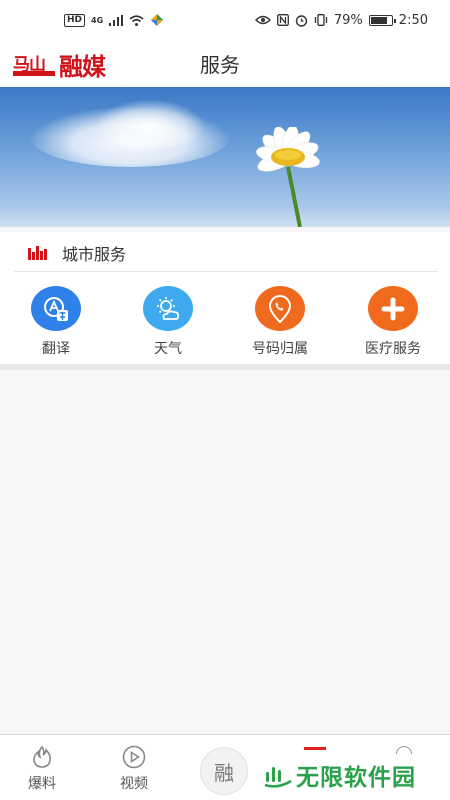 The height and width of the screenshot is (800, 450). I want to click on status-left: HD 4G, so click(114, 20).